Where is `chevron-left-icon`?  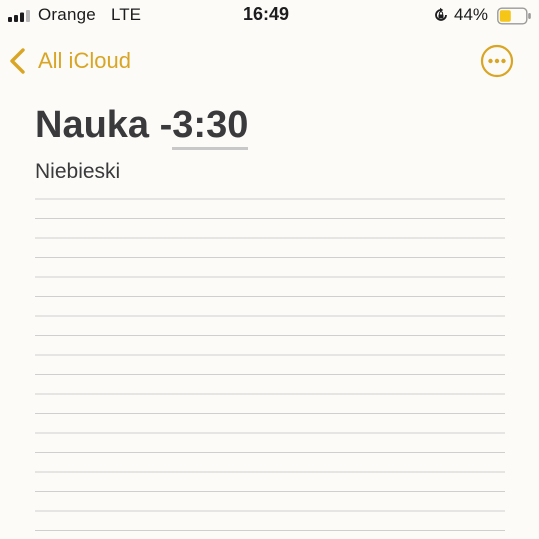 chevron-left-icon is located at coordinates (17, 61).